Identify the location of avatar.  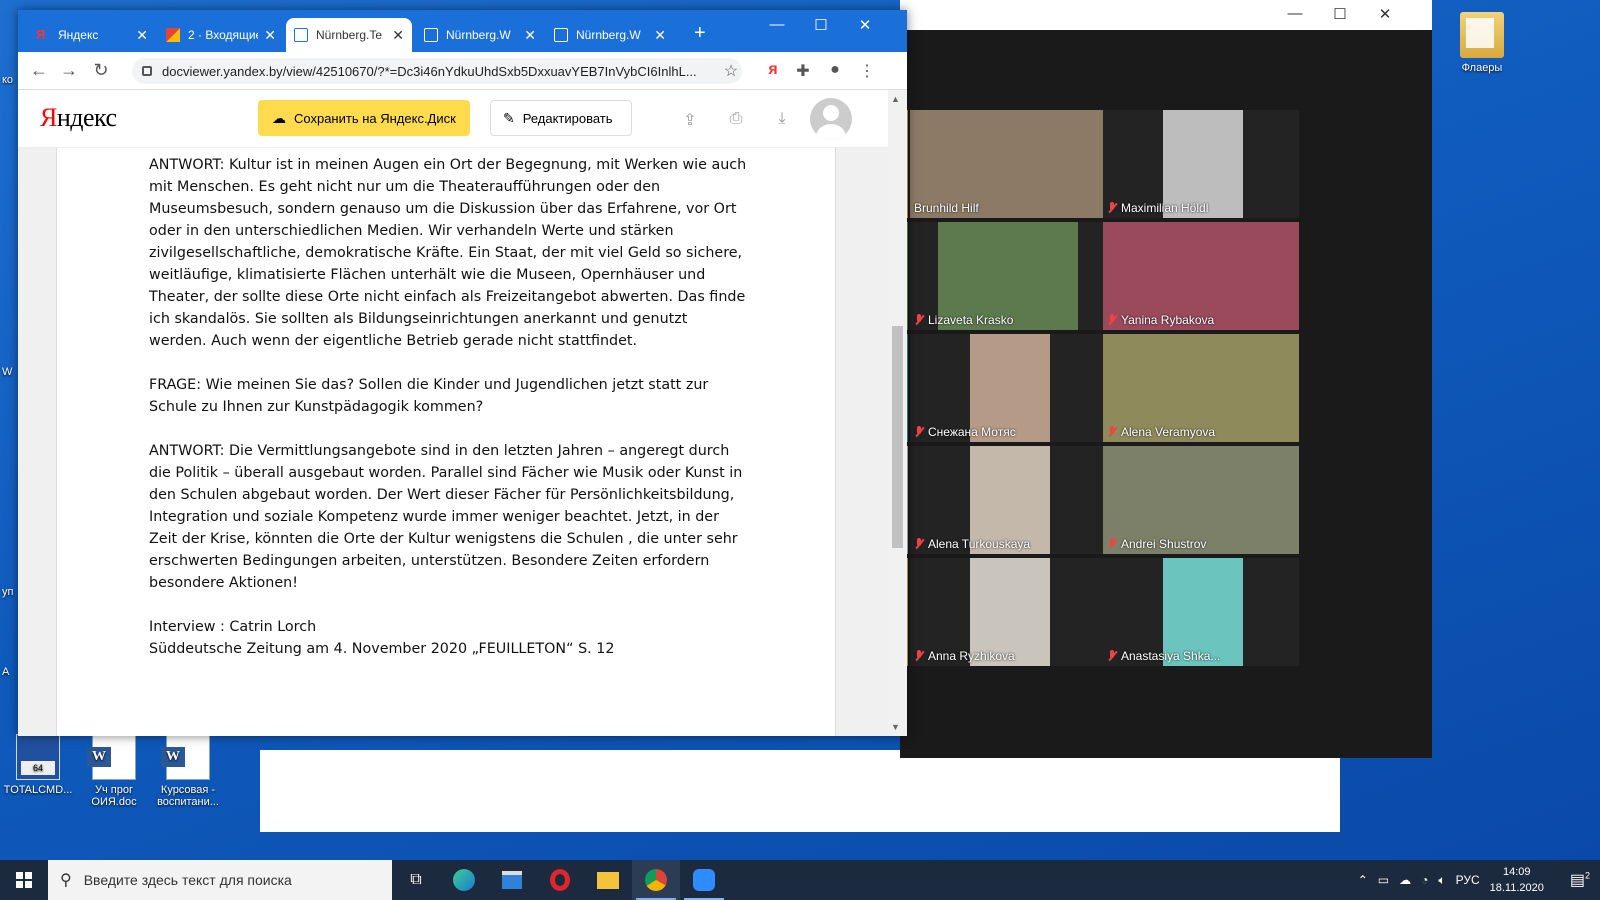
(831, 119).